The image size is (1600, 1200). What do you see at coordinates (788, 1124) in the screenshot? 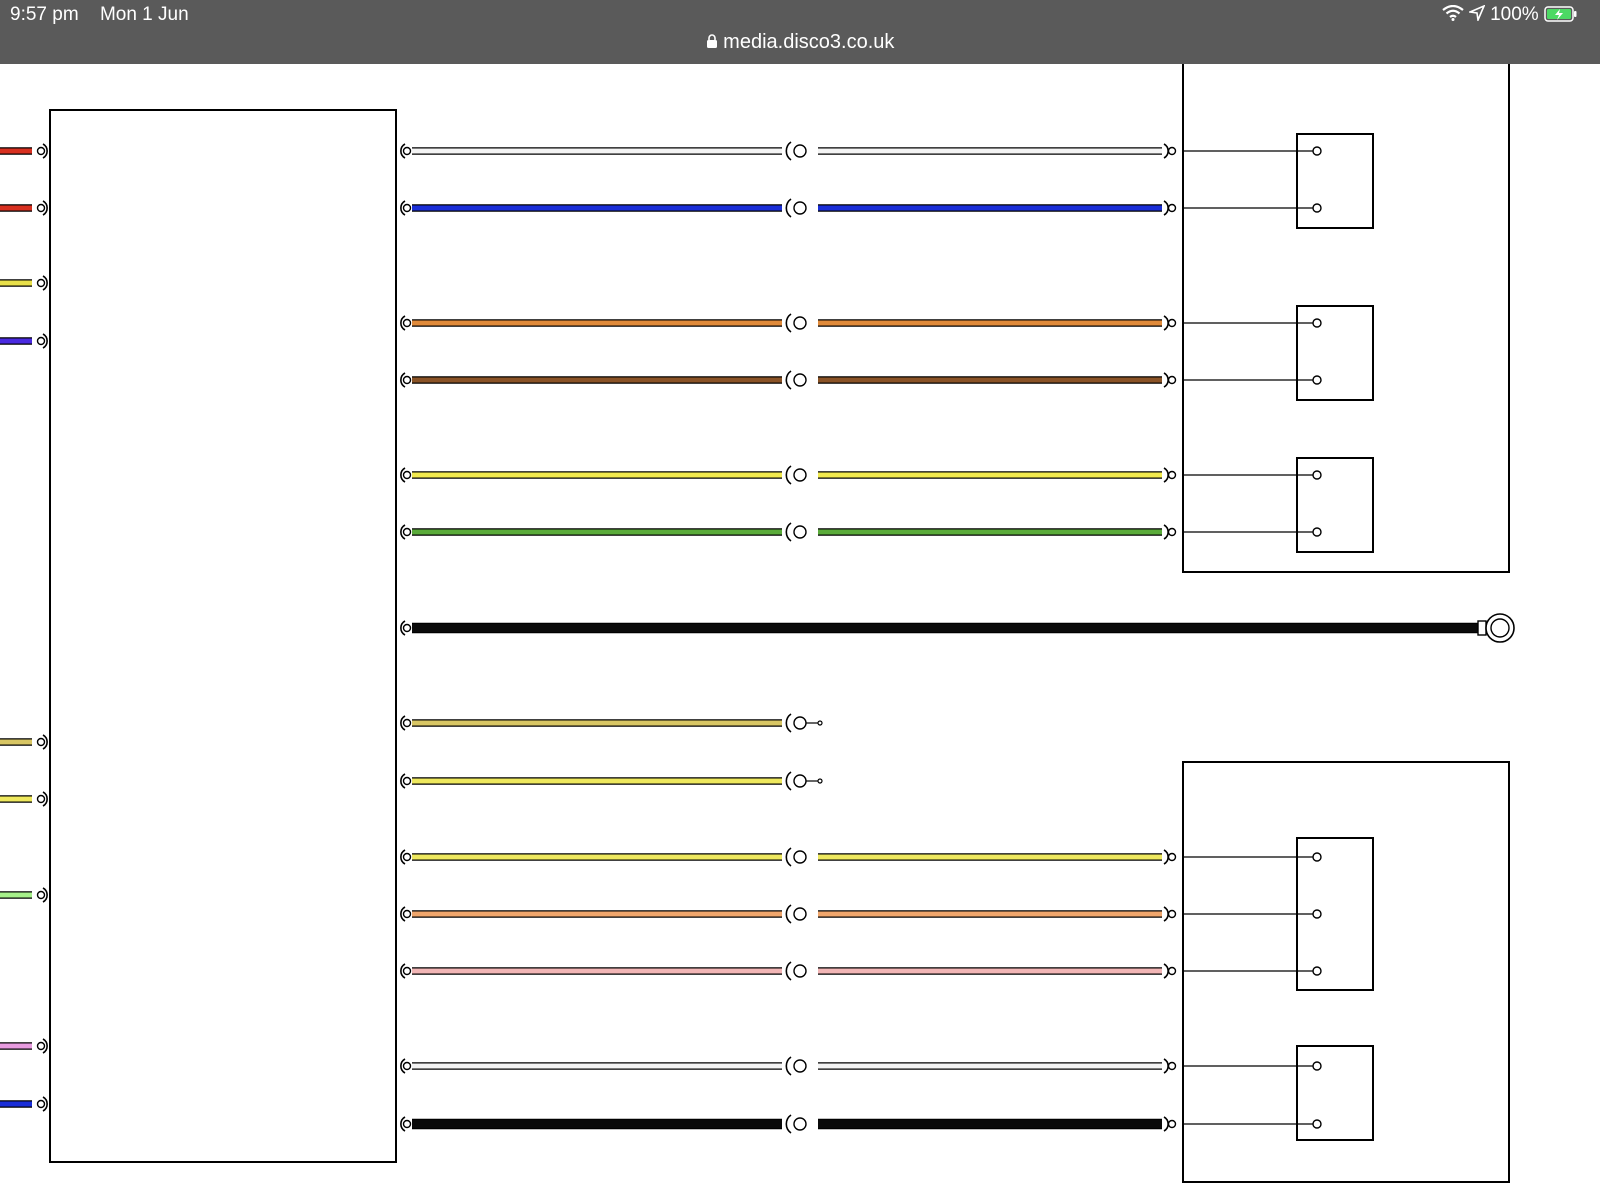
I see `splice-13-arc` at bounding box center [788, 1124].